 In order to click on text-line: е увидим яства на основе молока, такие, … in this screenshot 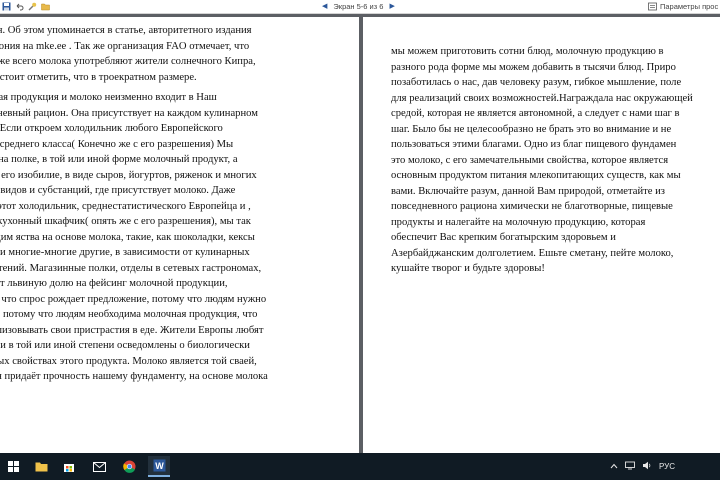, I will do `click(127, 237)`.